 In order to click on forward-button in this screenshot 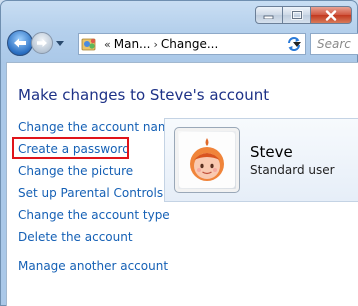, I will do `click(42, 43)`.